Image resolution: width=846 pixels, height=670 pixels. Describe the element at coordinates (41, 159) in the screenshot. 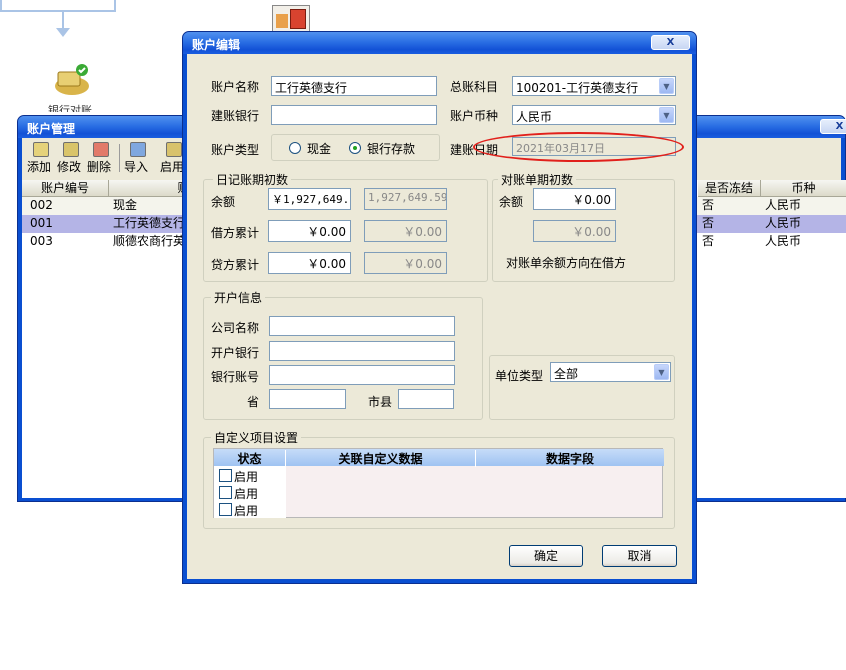

I see `add-button: 添加` at that location.